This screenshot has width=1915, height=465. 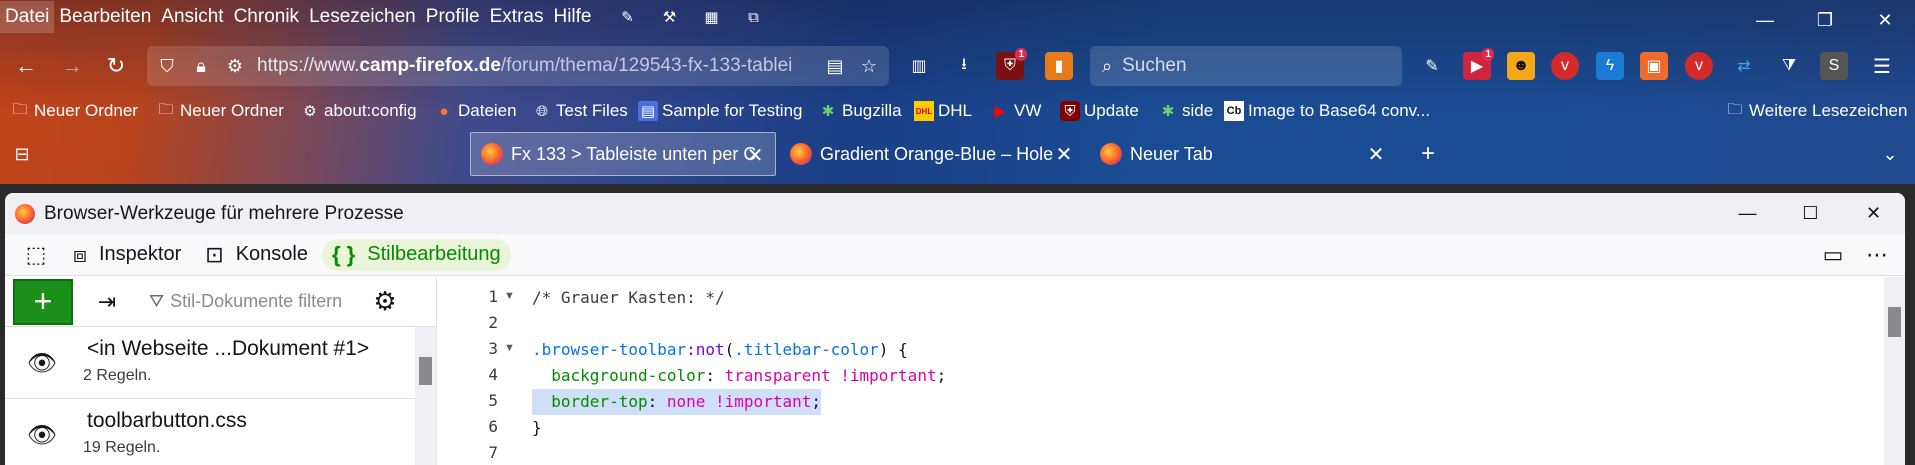 I want to click on code-line: .browser-toolbar:not(.titlebar-color) {, so click(x=720, y=349).